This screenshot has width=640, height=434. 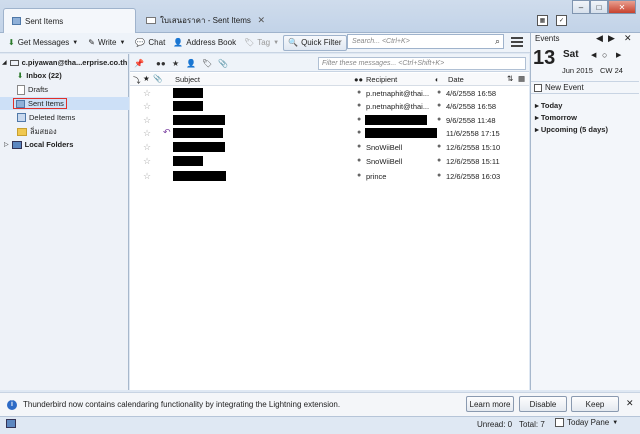 I want to click on agenda-group-label: Upcoming (5 days), so click(x=574, y=129).